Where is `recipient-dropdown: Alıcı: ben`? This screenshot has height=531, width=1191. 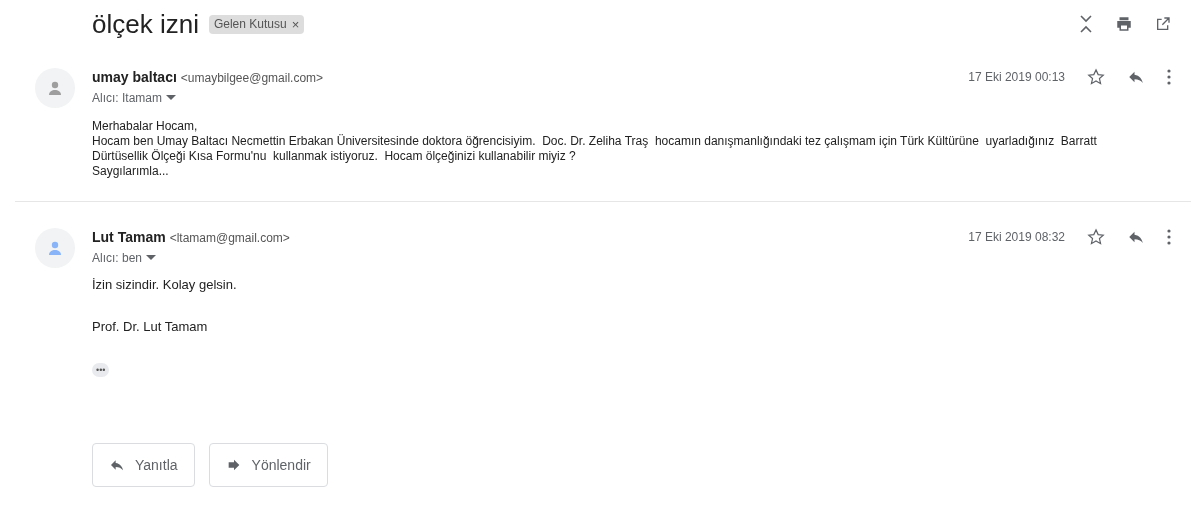
recipient-dropdown: Alıcı: ben is located at coordinates (124, 258).